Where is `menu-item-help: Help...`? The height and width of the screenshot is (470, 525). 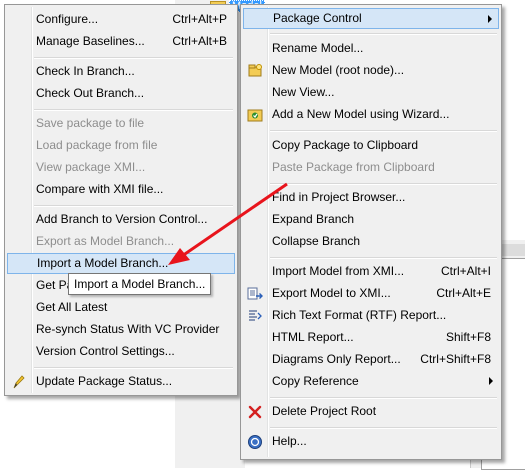
menu-item-help: Help... is located at coordinates (371, 441).